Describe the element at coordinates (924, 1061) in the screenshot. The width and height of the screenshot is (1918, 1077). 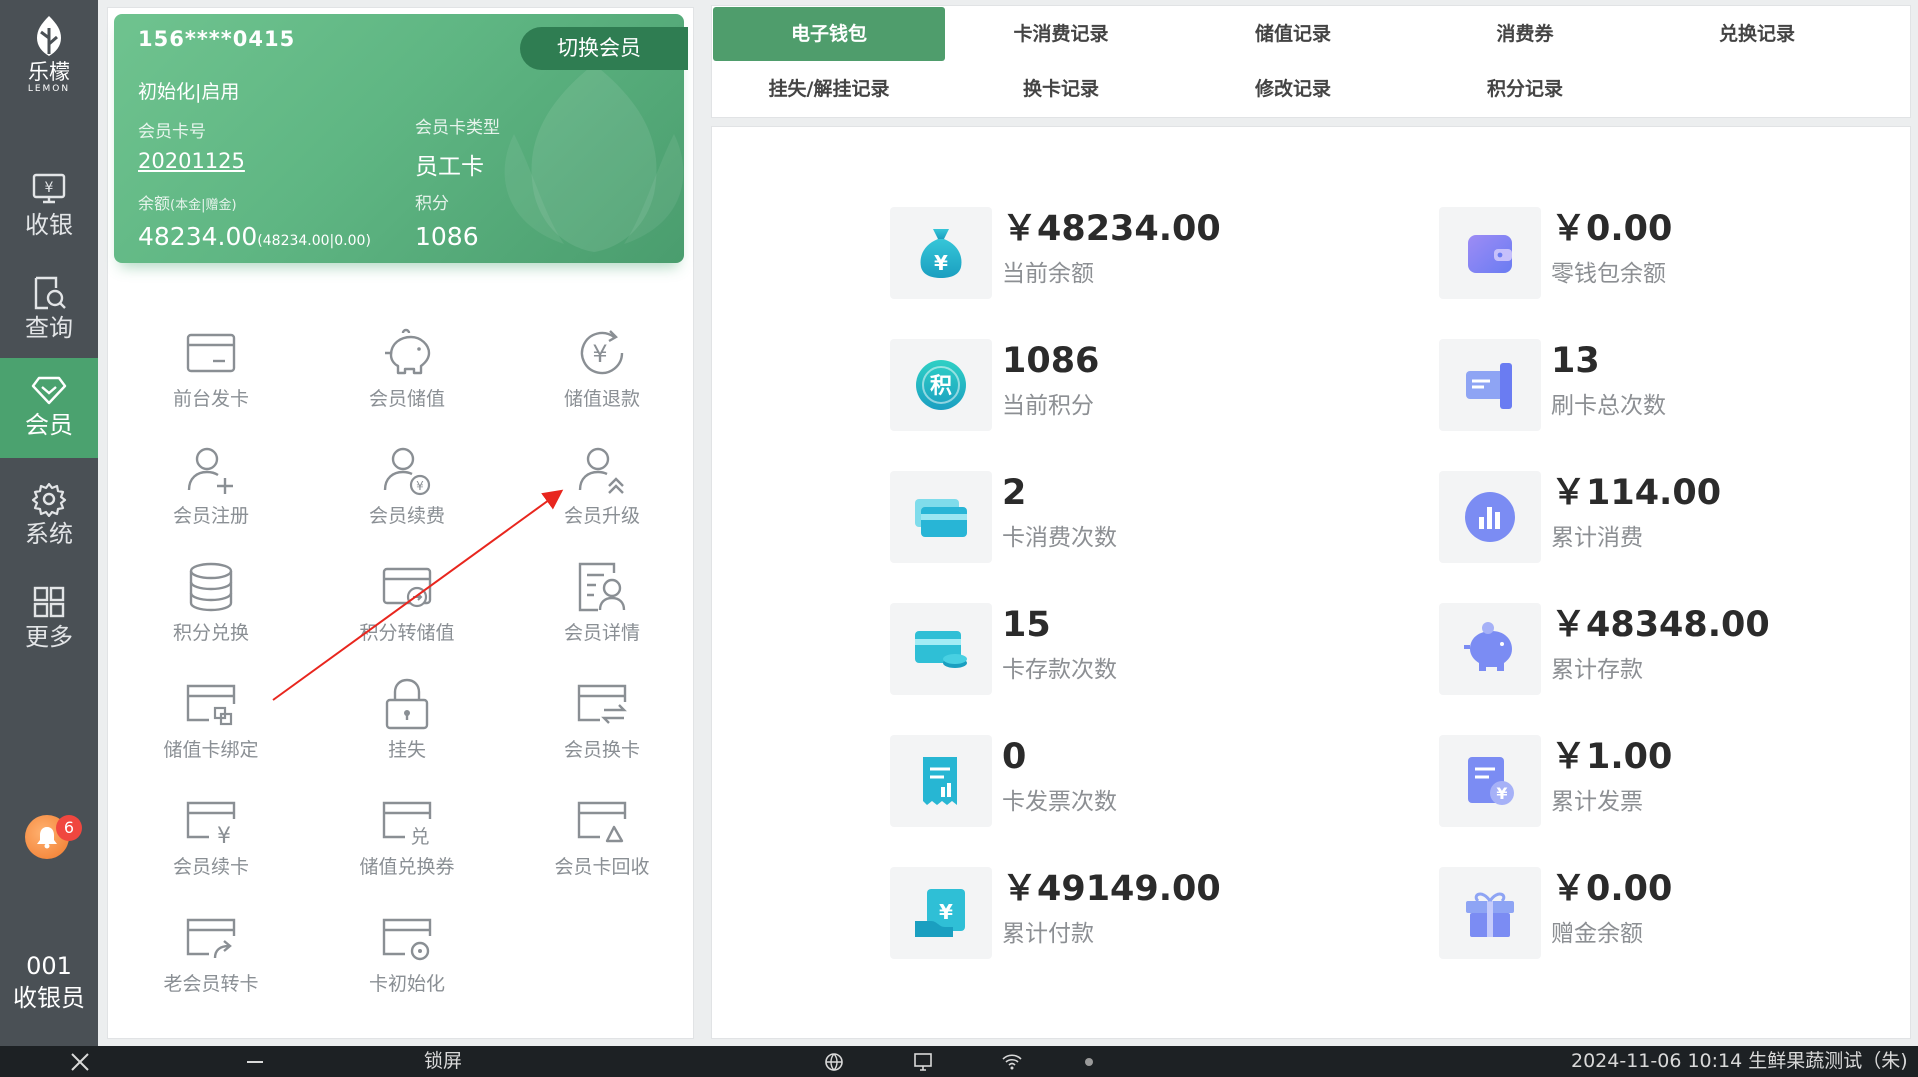
I see `monitor-icon` at that location.